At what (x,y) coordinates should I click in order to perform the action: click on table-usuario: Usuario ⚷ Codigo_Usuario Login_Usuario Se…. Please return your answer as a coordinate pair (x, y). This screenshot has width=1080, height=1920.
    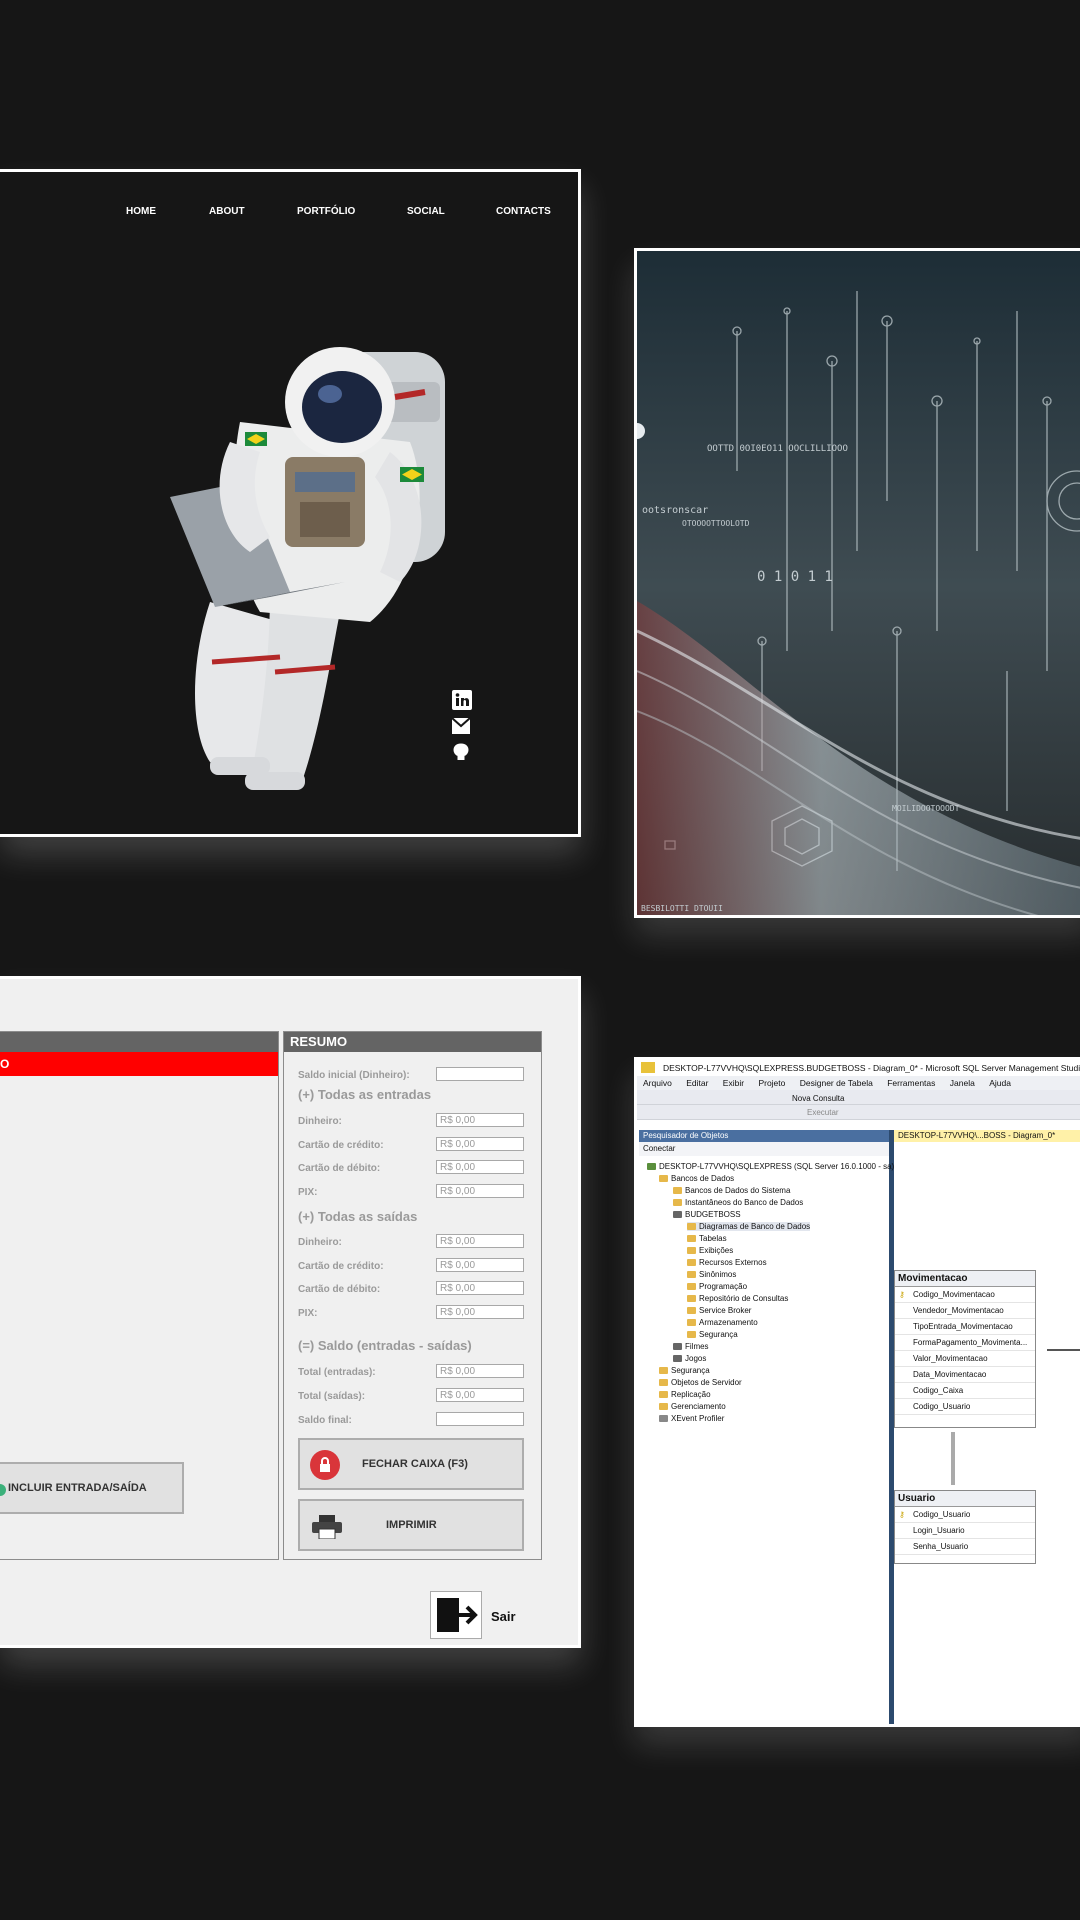
    Looking at the image, I should click on (965, 1527).